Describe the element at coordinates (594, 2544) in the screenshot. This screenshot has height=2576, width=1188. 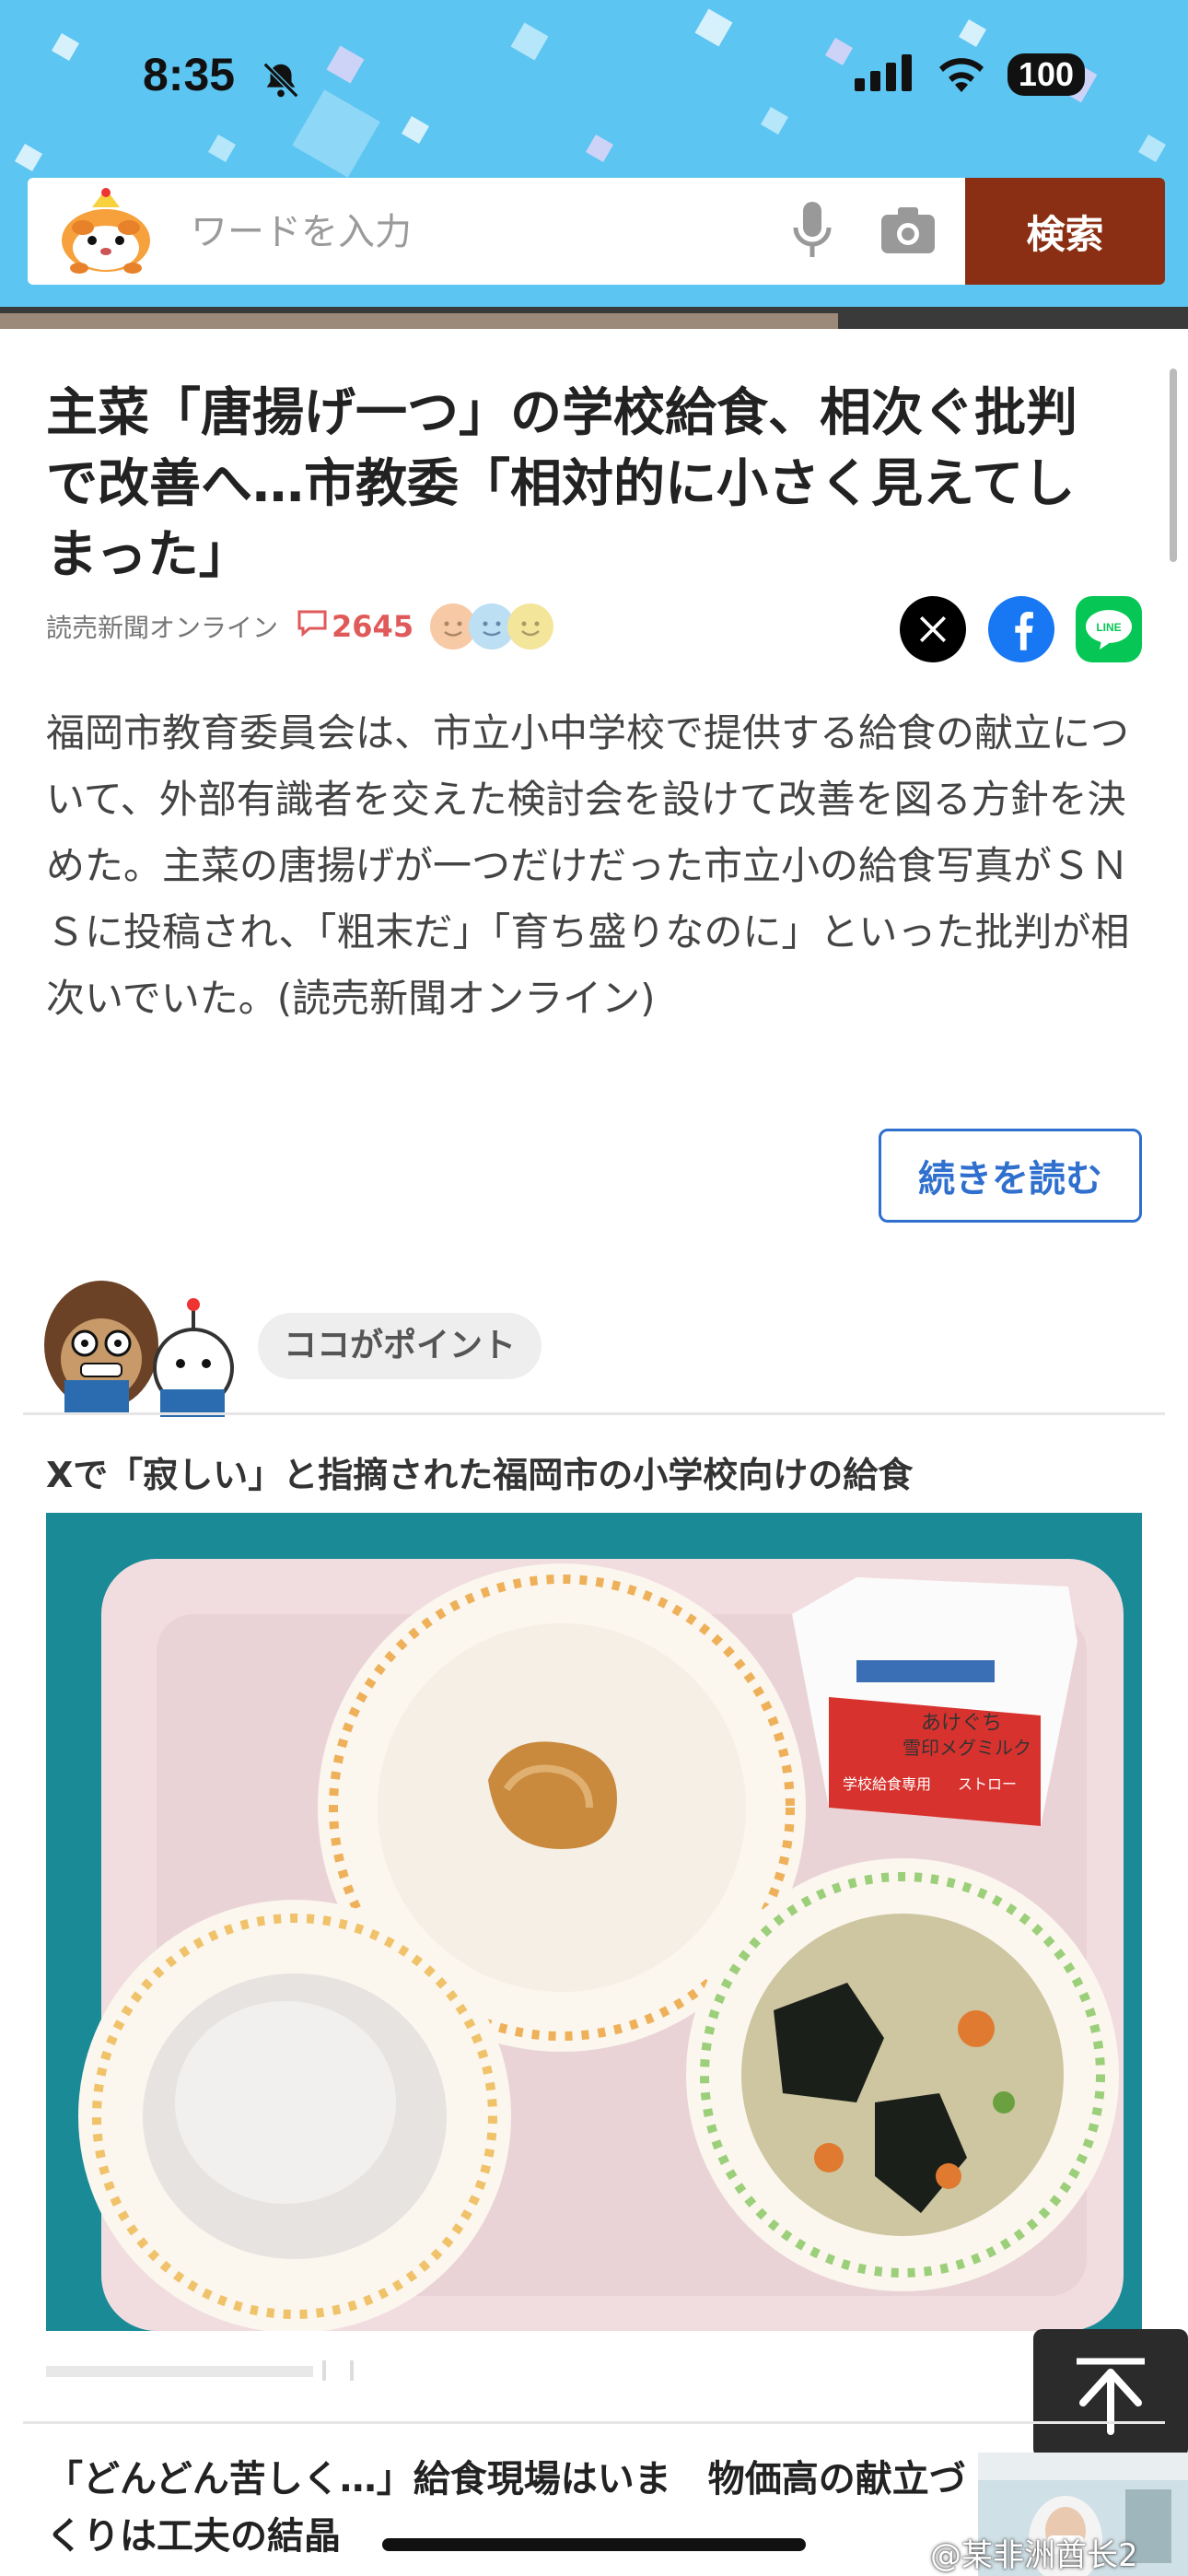
I see `home-indicator` at that location.